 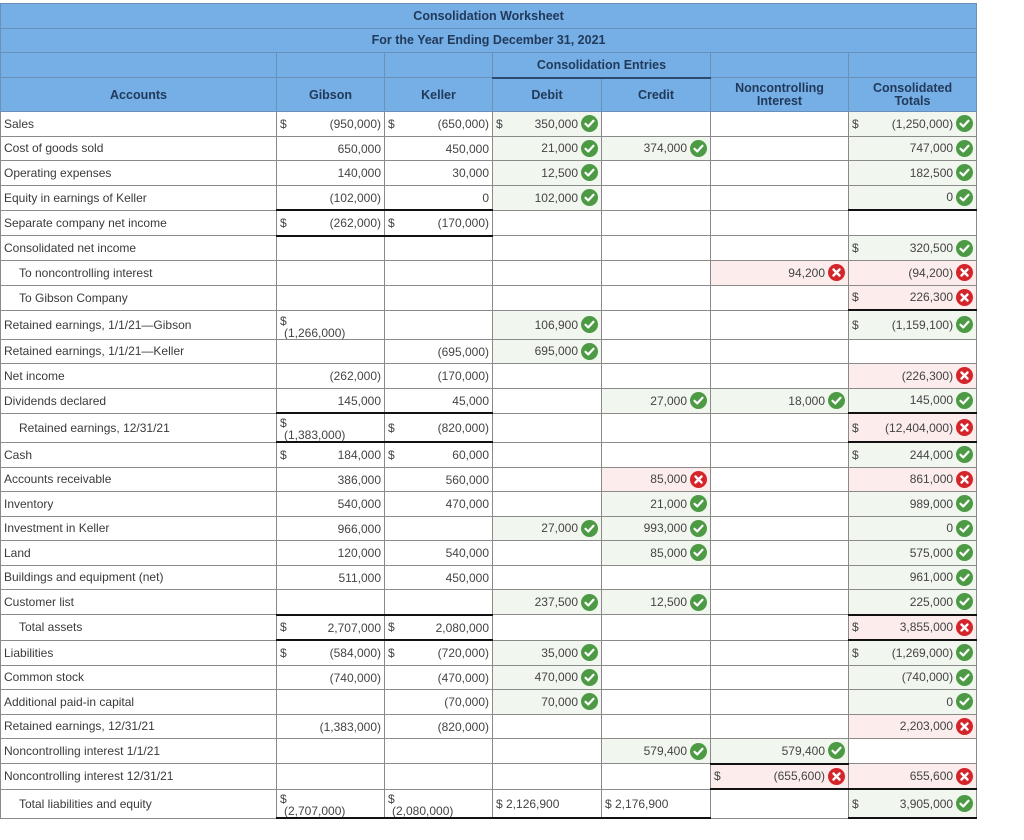 What do you see at coordinates (467, 553) in the screenshot?
I see `cell-value: 540,000` at bounding box center [467, 553].